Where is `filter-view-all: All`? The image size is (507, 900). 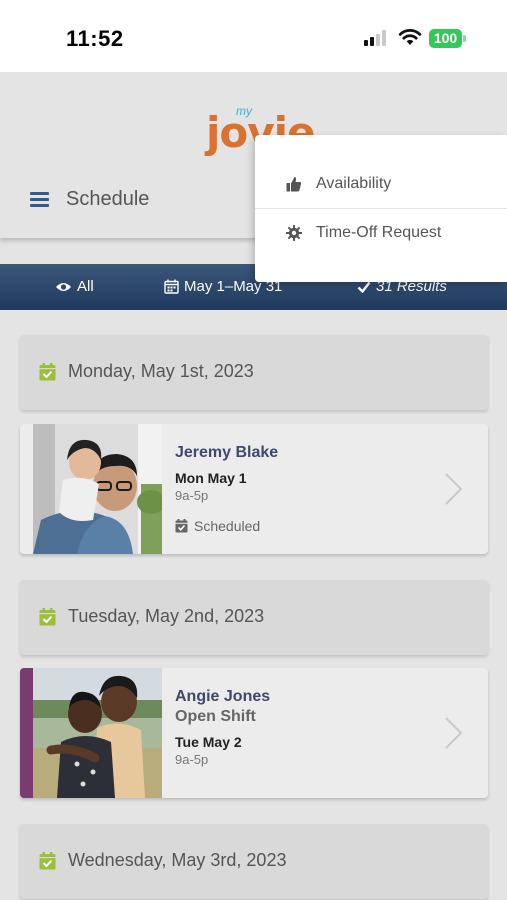
filter-view-all: All is located at coordinates (74, 286).